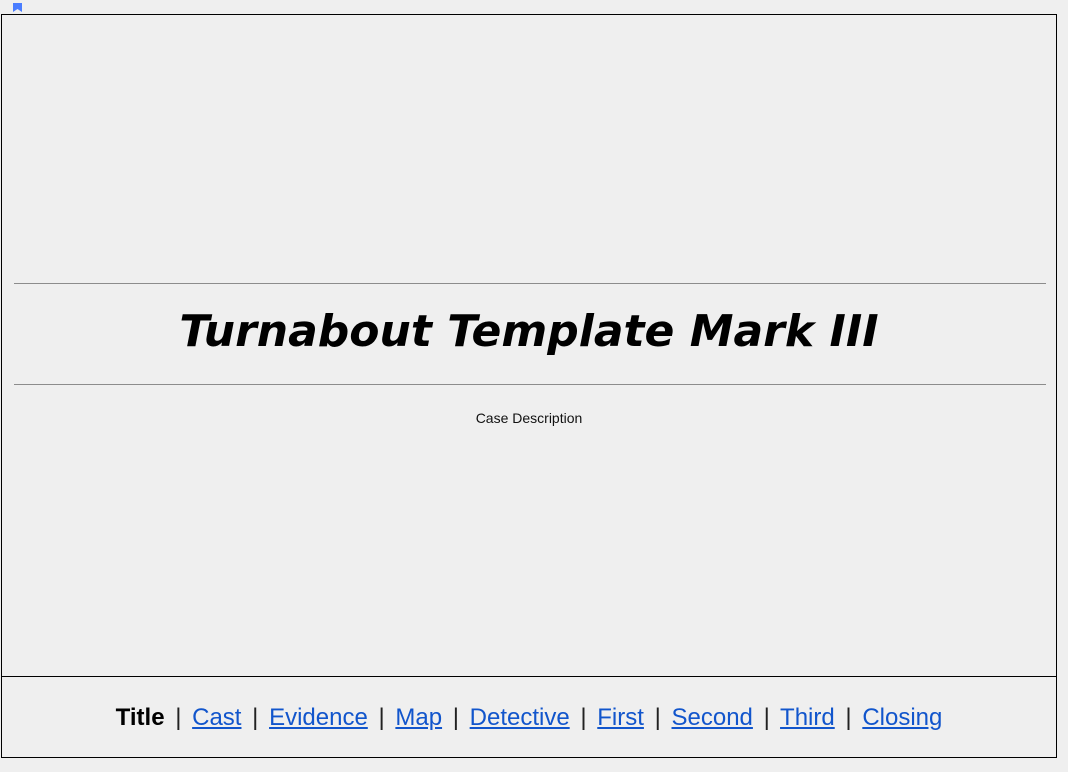 Image resolution: width=1068 pixels, height=772 pixels. What do you see at coordinates (620, 717) in the screenshot?
I see `nav-link-first: First` at bounding box center [620, 717].